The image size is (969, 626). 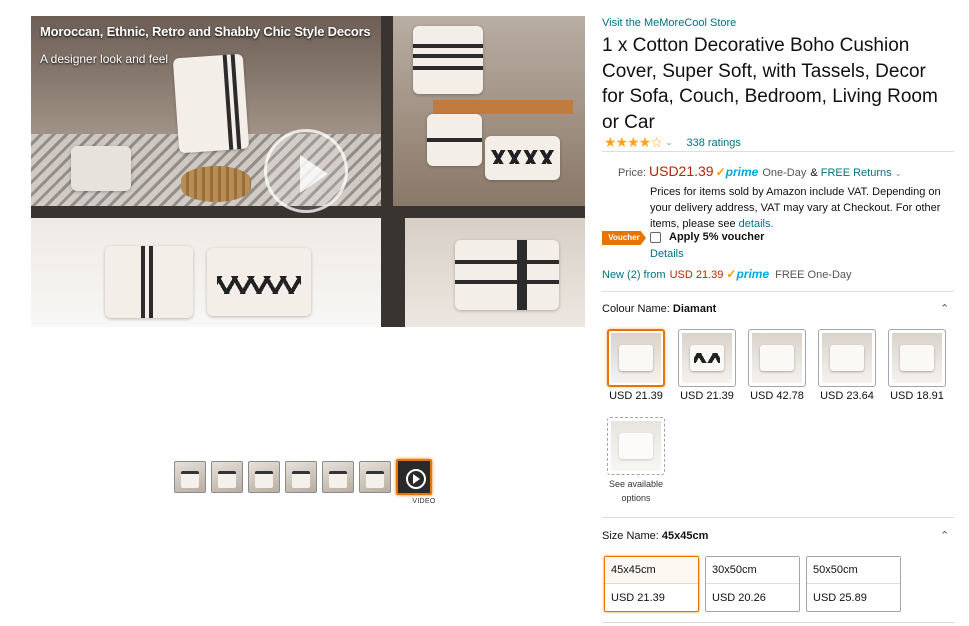 I want to click on size-option-price: USD 20.26, so click(x=739, y=598).